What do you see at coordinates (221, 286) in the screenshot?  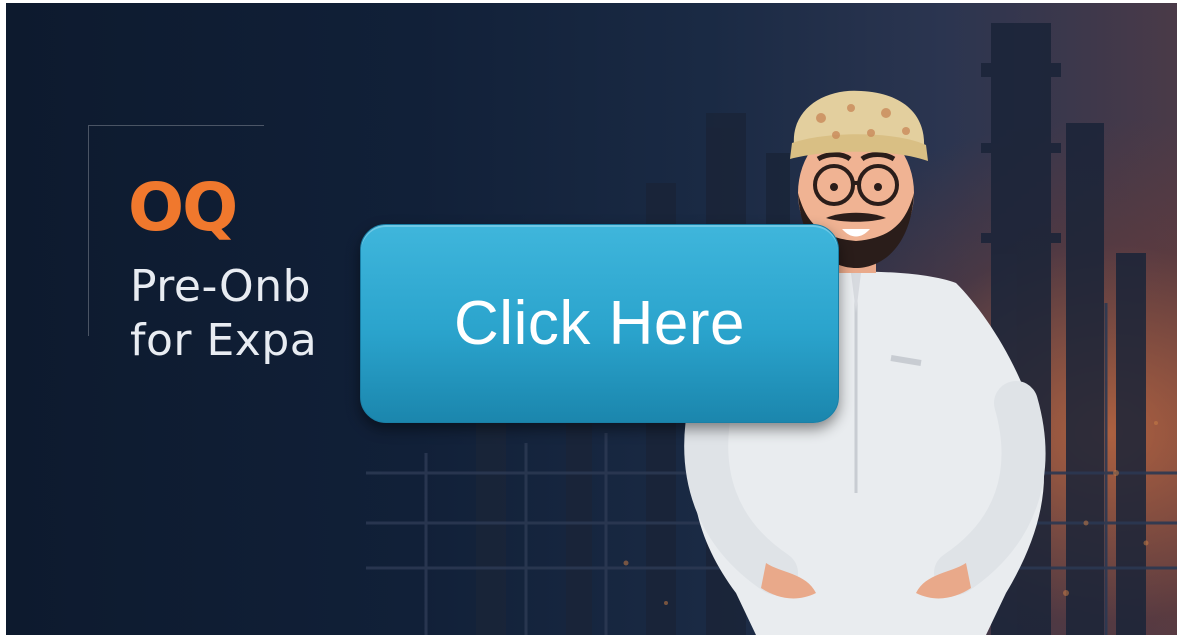 I see `title-line-1: Pre-Onb` at bounding box center [221, 286].